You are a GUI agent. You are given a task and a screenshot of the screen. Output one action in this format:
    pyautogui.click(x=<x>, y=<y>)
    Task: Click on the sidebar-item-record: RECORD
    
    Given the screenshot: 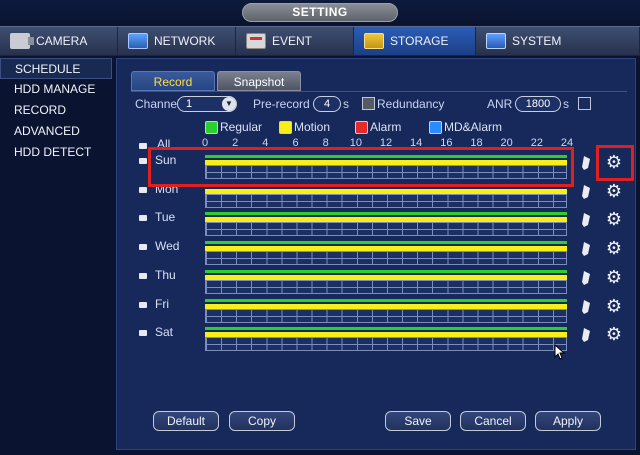 What is the action you would take?
    pyautogui.click(x=56, y=110)
    